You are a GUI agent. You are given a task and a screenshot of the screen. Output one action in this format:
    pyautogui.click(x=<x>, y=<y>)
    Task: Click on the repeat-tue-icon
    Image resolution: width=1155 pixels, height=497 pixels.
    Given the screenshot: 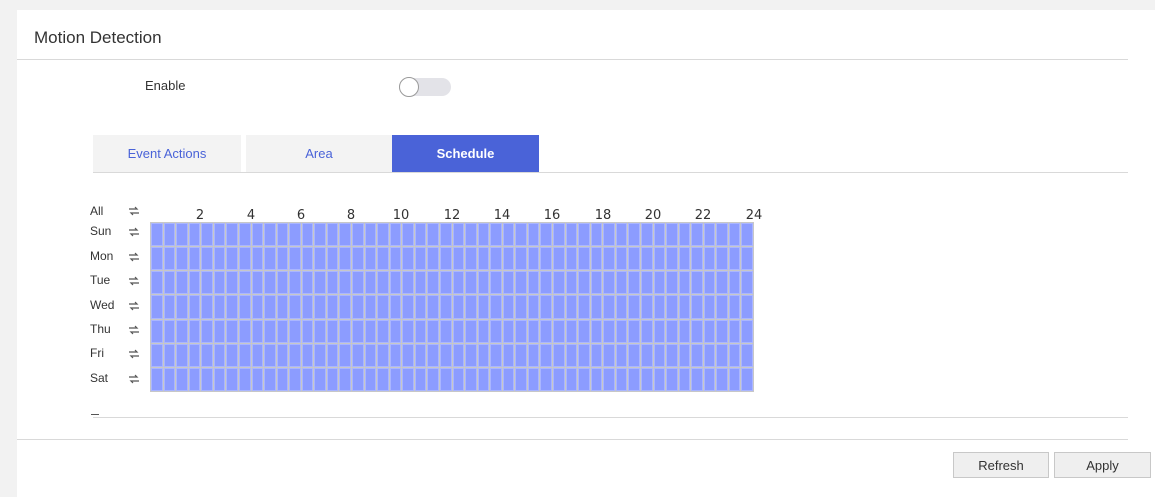 What is the action you would take?
    pyautogui.click(x=134, y=280)
    